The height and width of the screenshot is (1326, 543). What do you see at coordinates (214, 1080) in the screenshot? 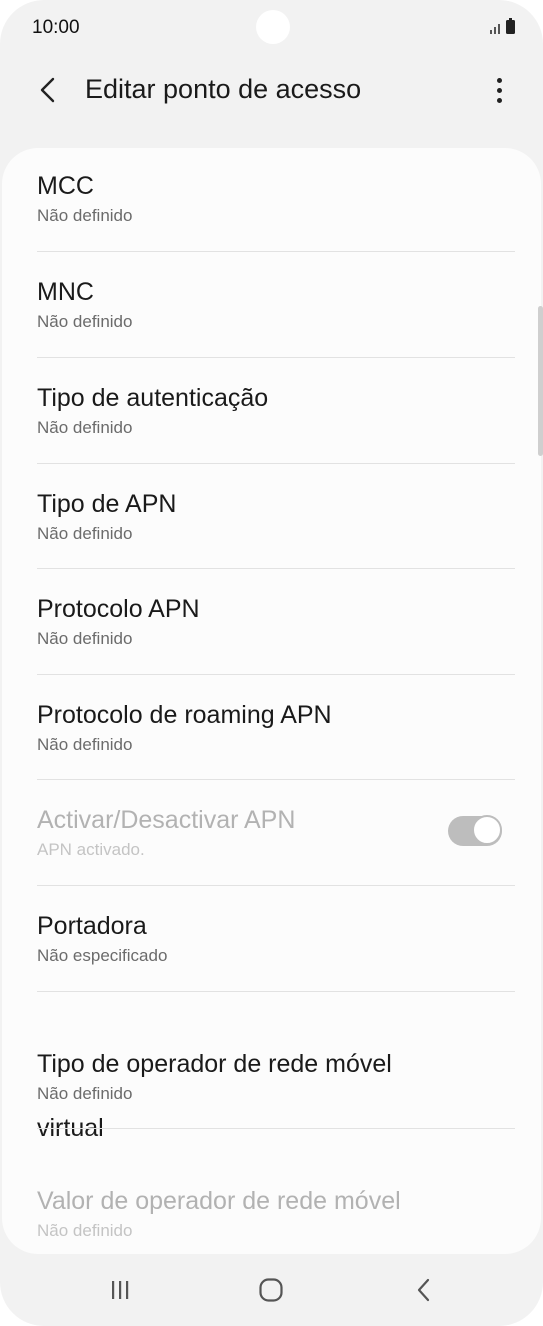
I see `setting-title: Tipo de operador de rede móvel virtual` at bounding box center [214, 1080].